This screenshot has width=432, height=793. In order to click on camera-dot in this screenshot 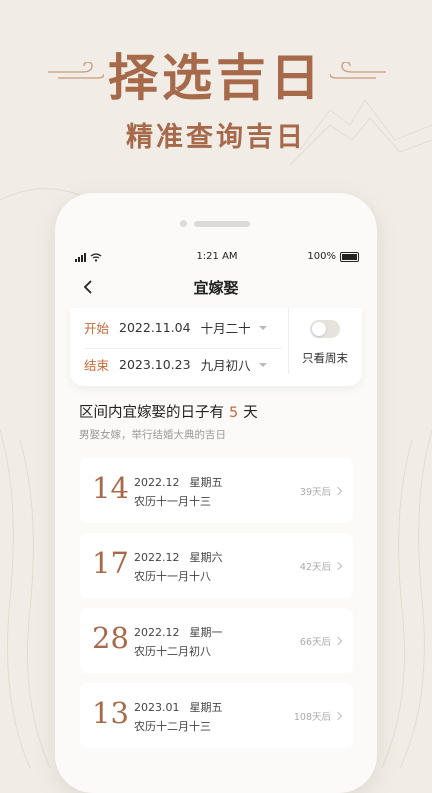, I will do `click(183, 223)`.